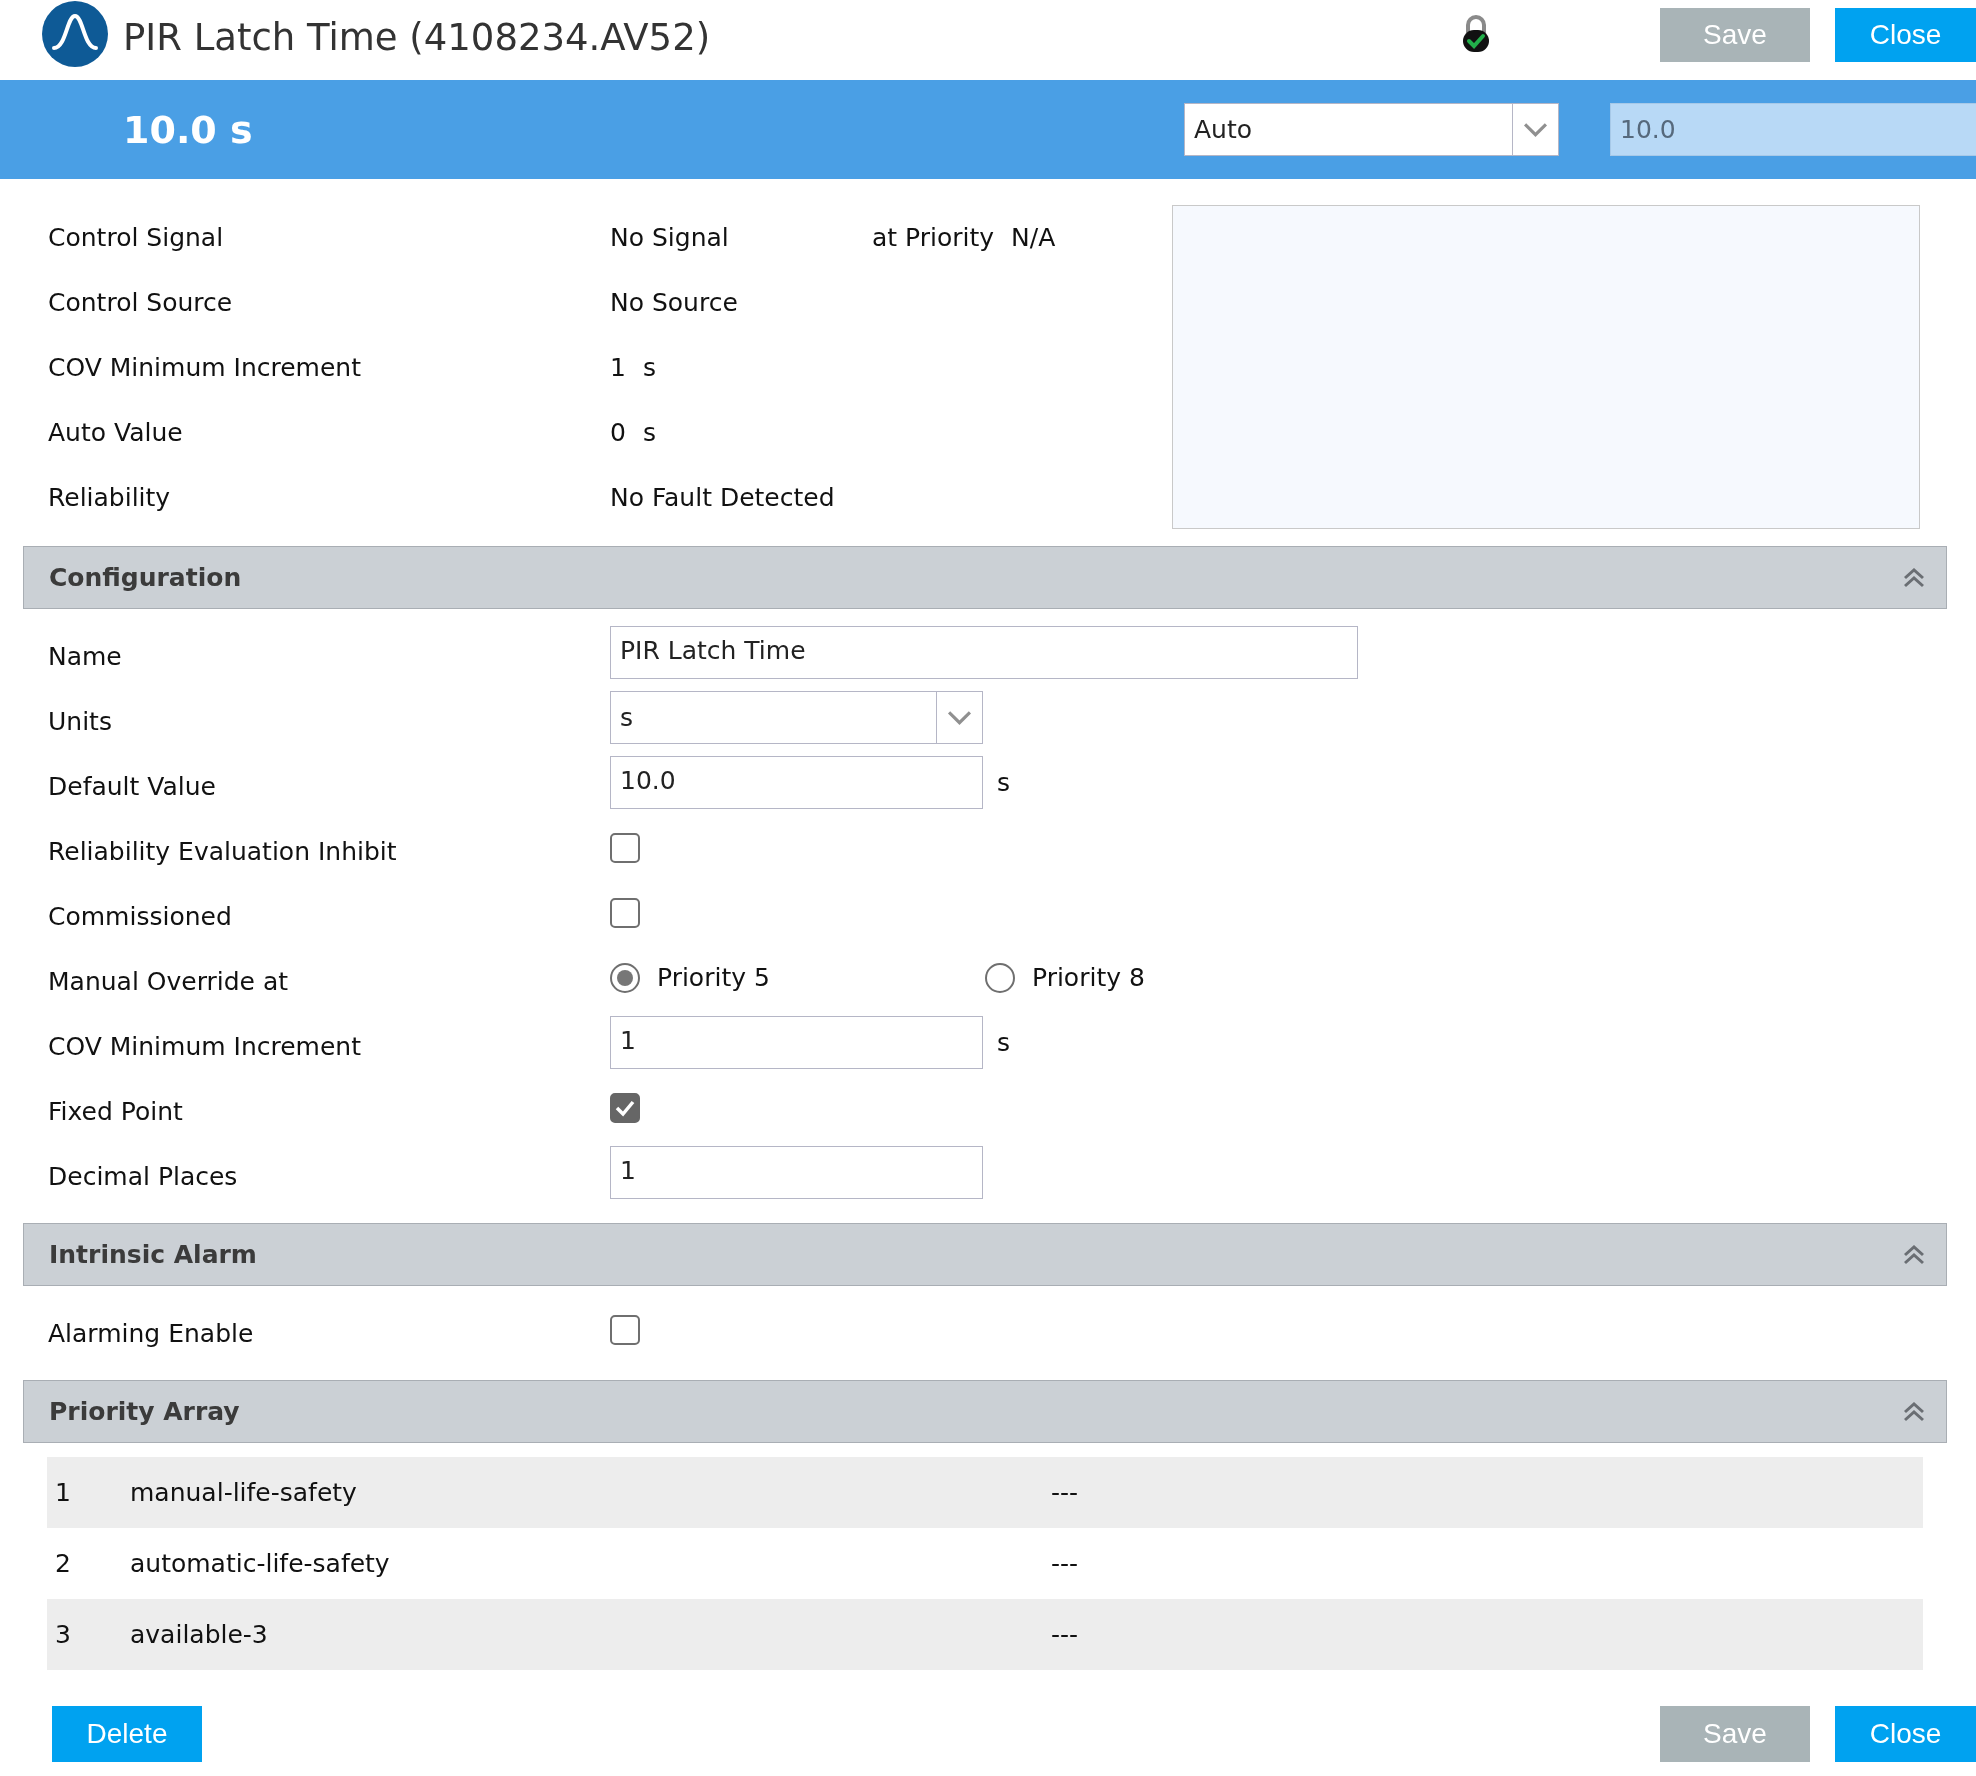 Image resolution: width=1976 pixels, height=1776 pixels. I want to click on checkmark-icon, so click(625, 1107).